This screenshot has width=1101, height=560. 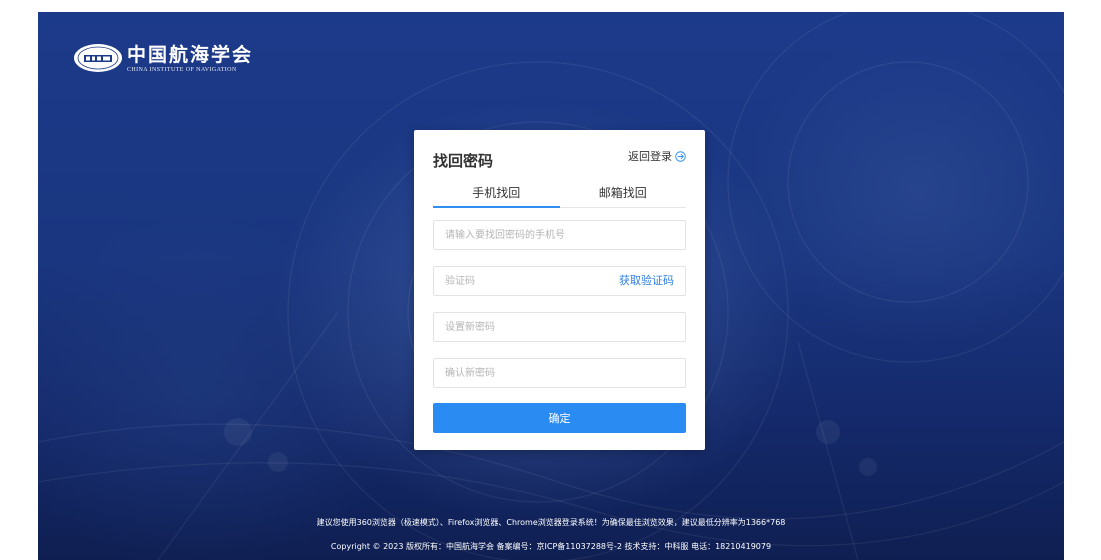 I want to click on back-to-login-label: 返回登录, so click(x=650, y=156).